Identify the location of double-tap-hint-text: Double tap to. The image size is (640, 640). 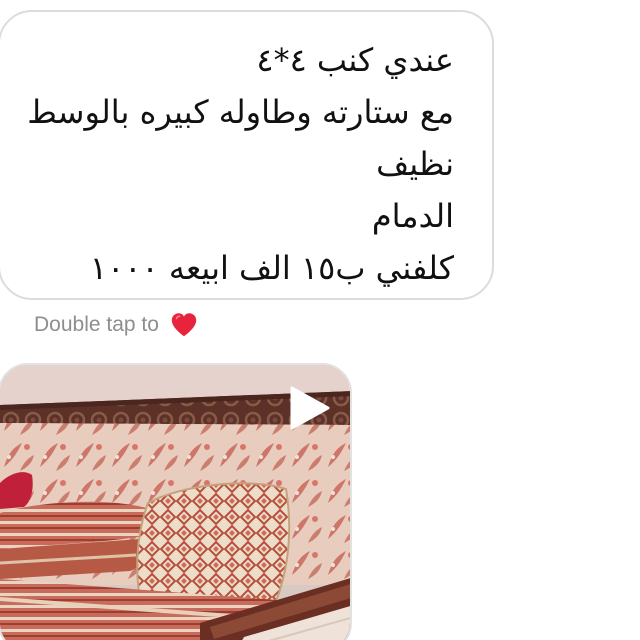
(96, 324).